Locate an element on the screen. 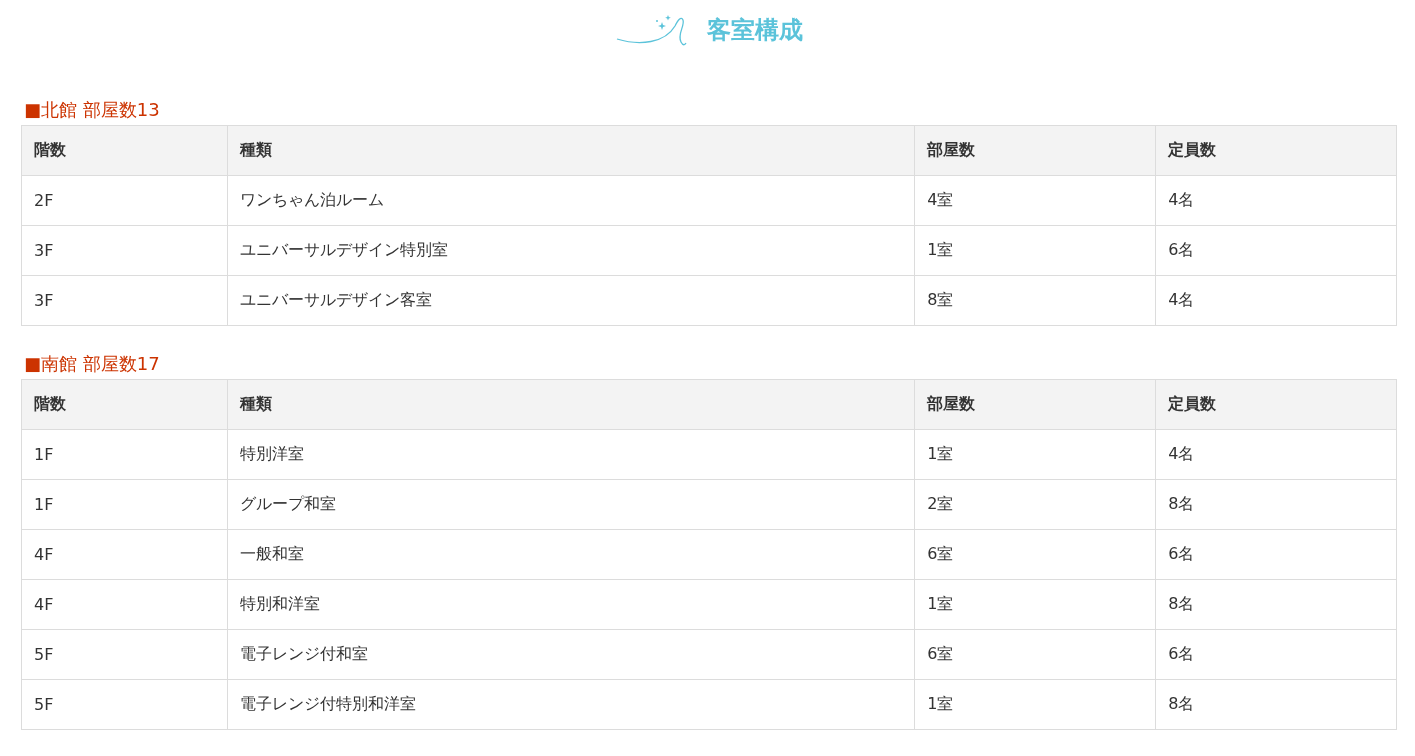 The height and width of the screenshot is (756, 1415). table-cell: 2F is located at coordinates (124, 200).